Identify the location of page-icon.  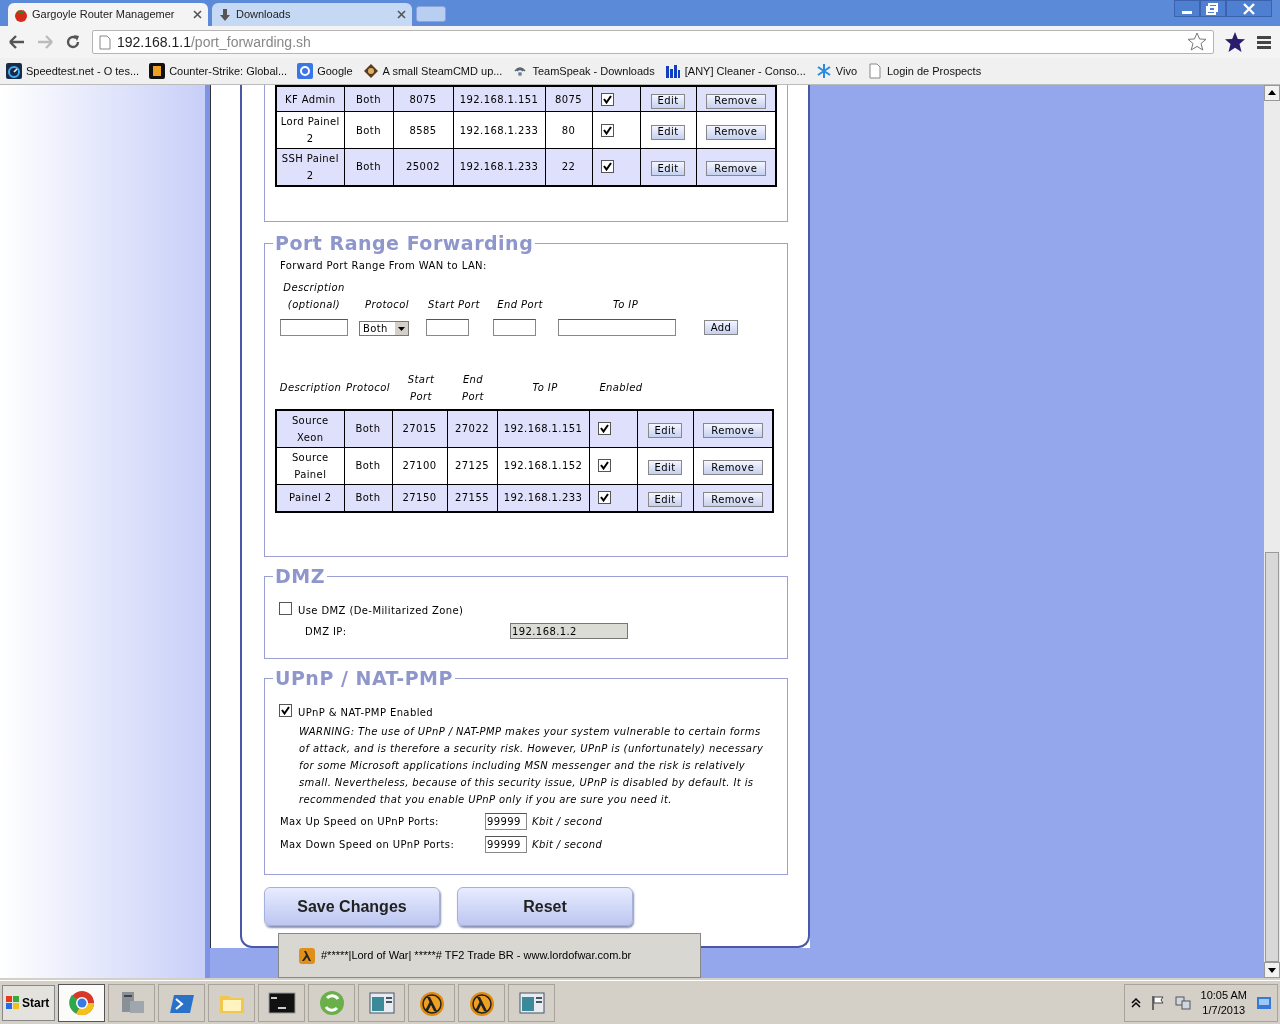
(875, 71).